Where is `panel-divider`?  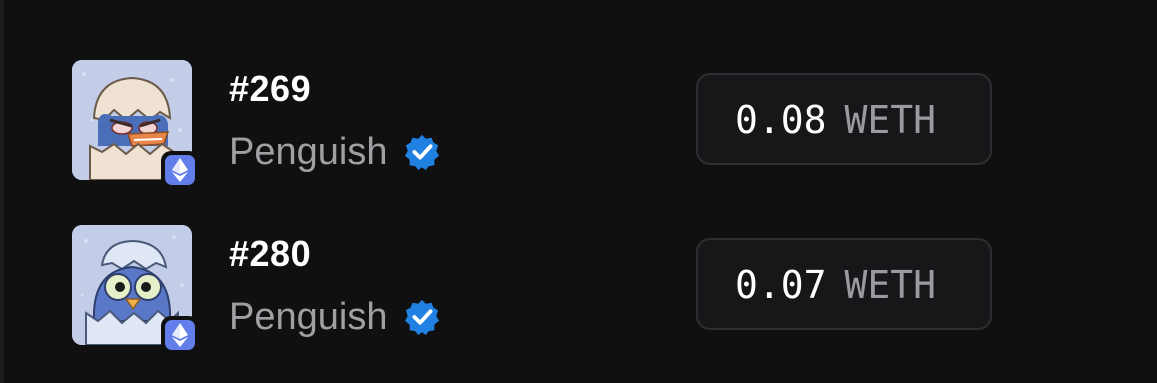
panel-divider is located at coordinates (2, 191).